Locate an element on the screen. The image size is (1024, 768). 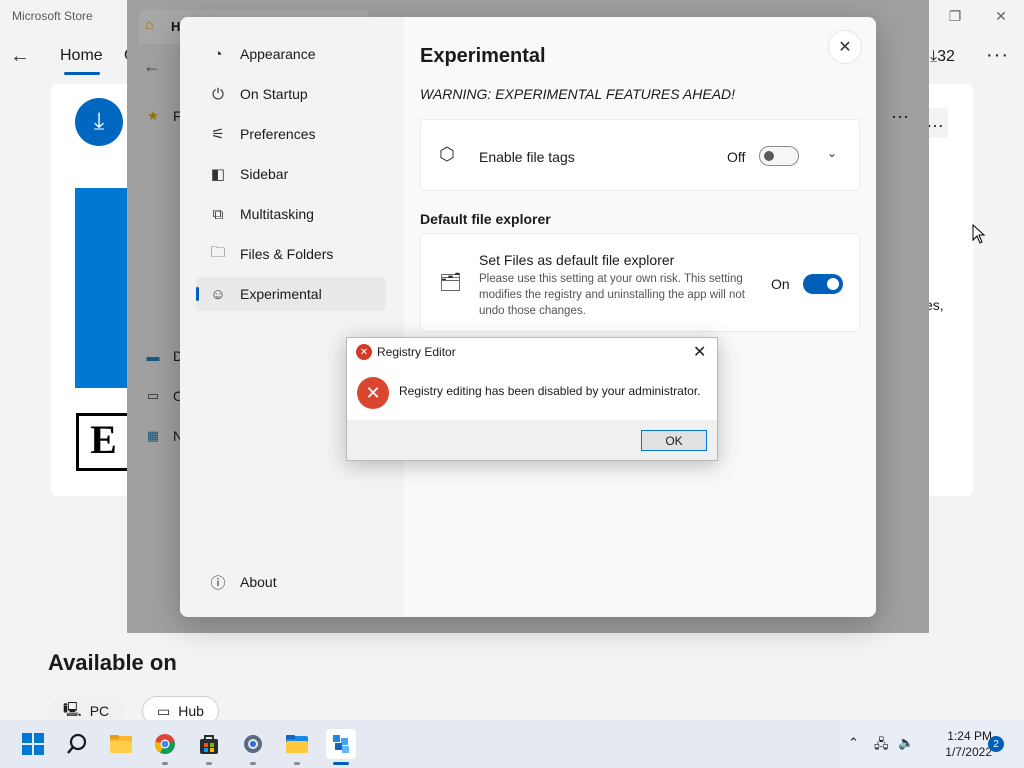
network-status-icon: 🖧 is located at coordinates (881, 746).